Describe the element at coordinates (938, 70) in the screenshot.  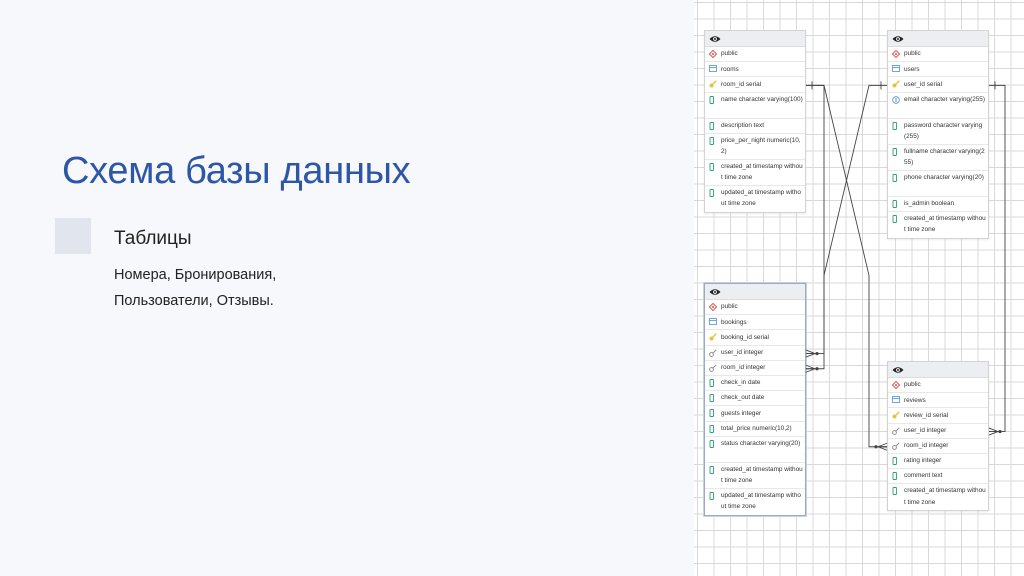
I see `table-name-row: users` at that location.